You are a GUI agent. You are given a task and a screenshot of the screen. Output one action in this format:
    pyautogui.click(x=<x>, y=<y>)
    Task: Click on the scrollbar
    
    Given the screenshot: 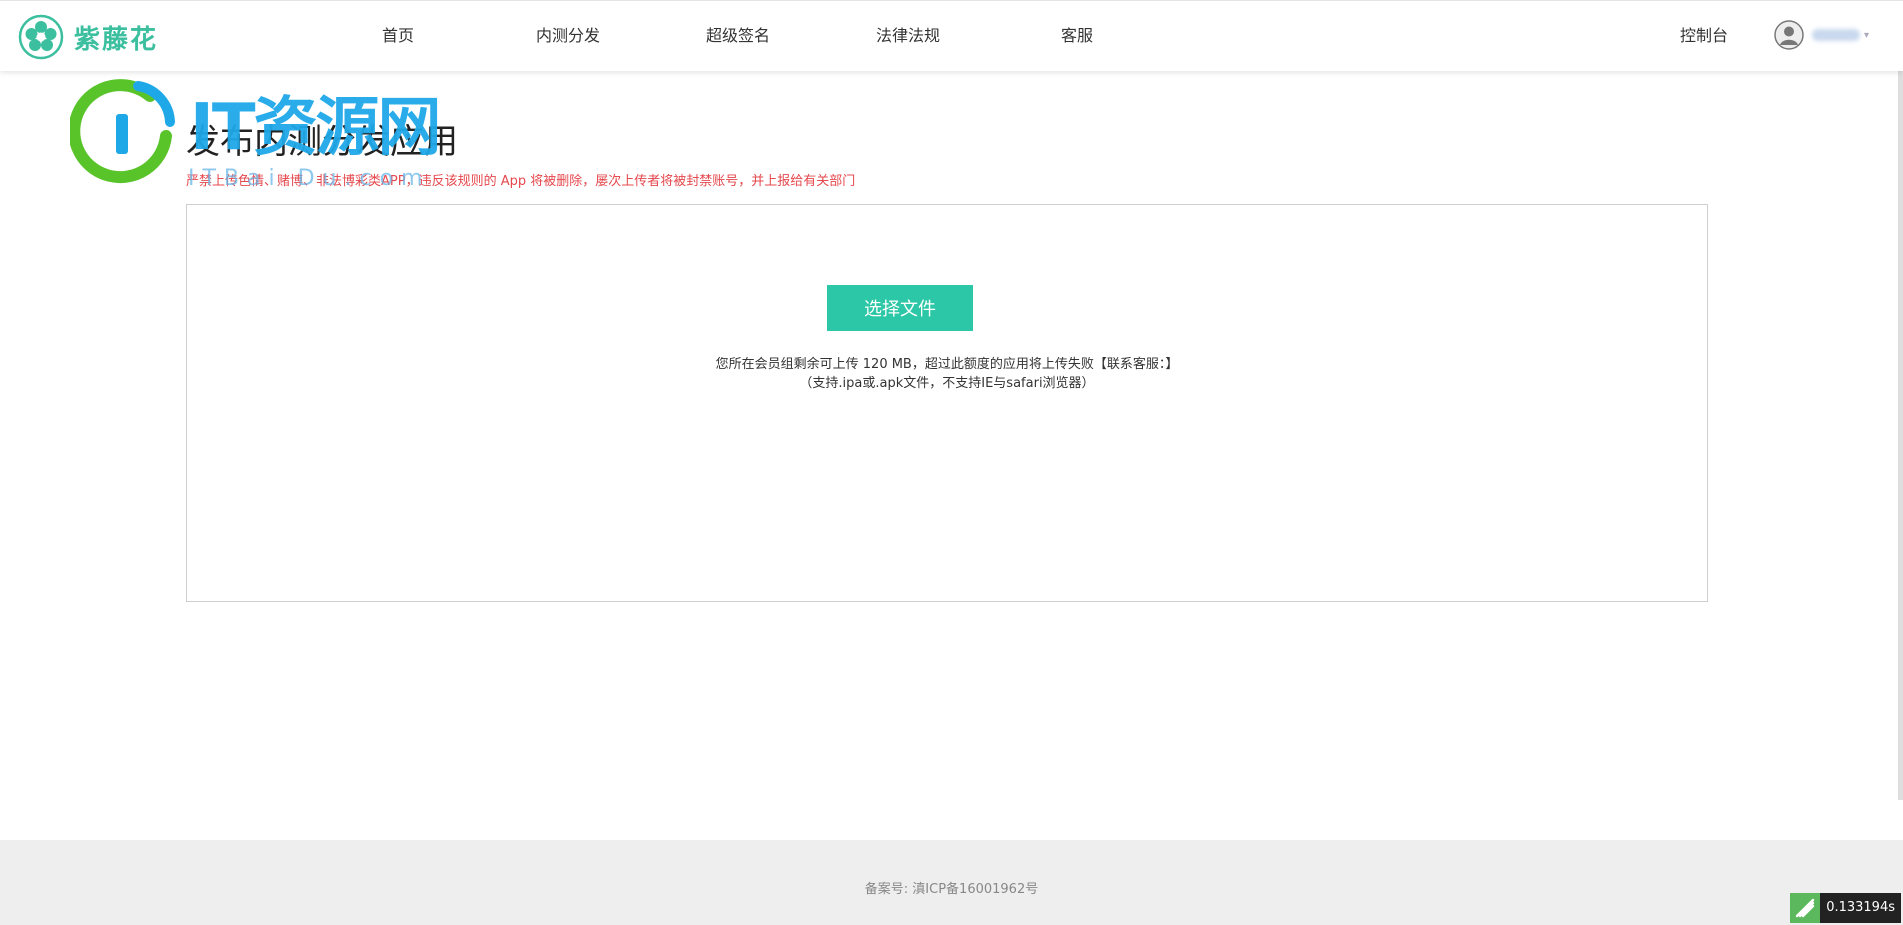 What is the action you would take?
    pyautogui.click(x=1900, y=435)
    